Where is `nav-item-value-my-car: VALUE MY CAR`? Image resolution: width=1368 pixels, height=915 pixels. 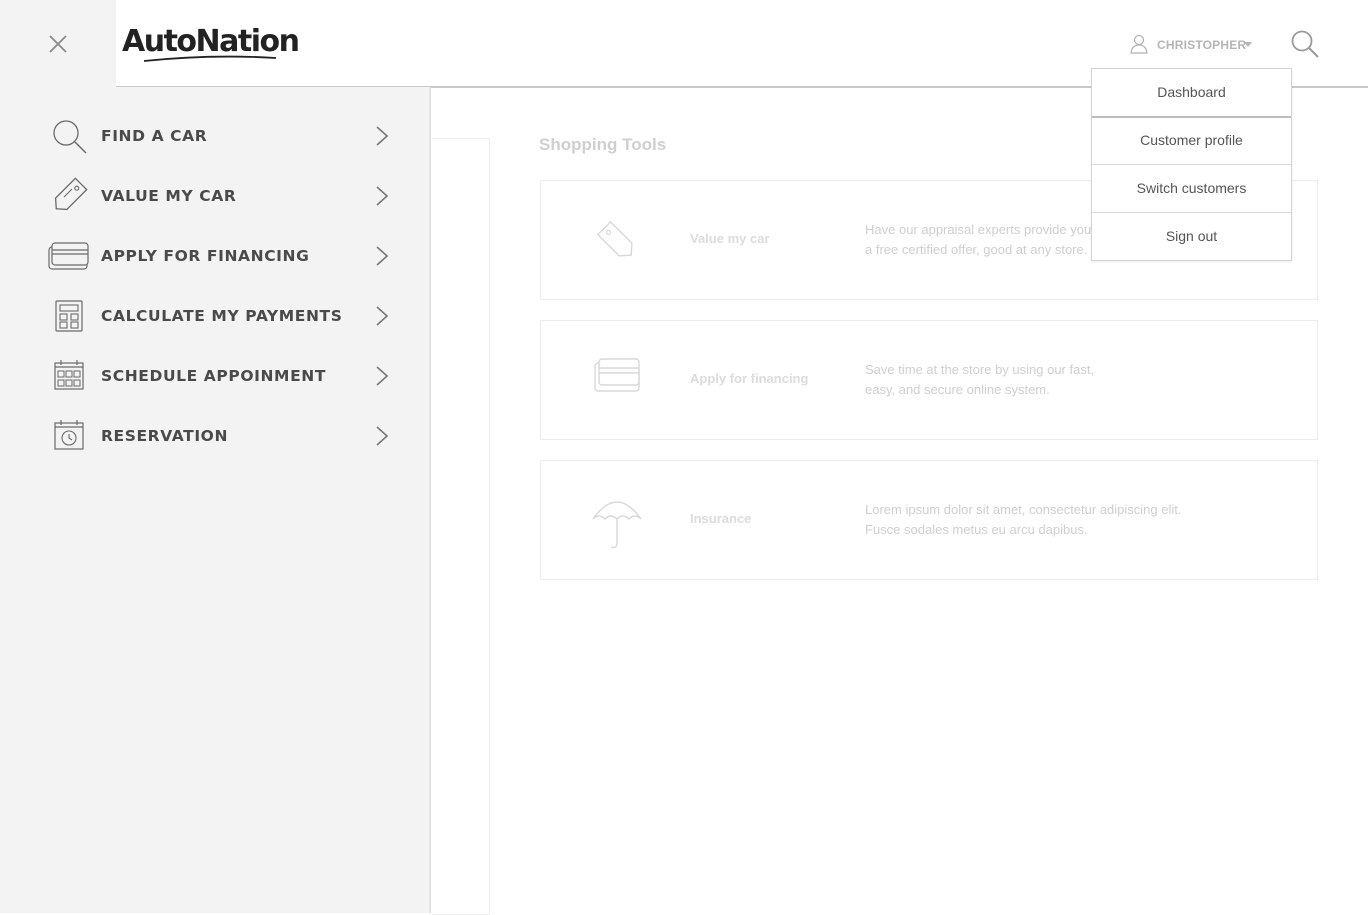
nav-item-value-my-car: VALUE MY CAR is located at coordinates (223, 197).